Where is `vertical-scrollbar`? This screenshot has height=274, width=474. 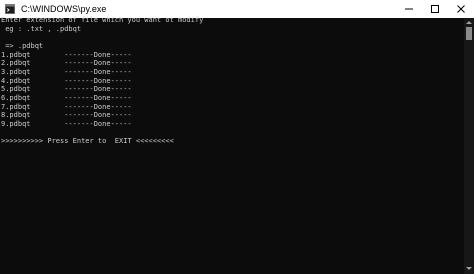
vertical-scrollbar is located at coordinates (469, 146).